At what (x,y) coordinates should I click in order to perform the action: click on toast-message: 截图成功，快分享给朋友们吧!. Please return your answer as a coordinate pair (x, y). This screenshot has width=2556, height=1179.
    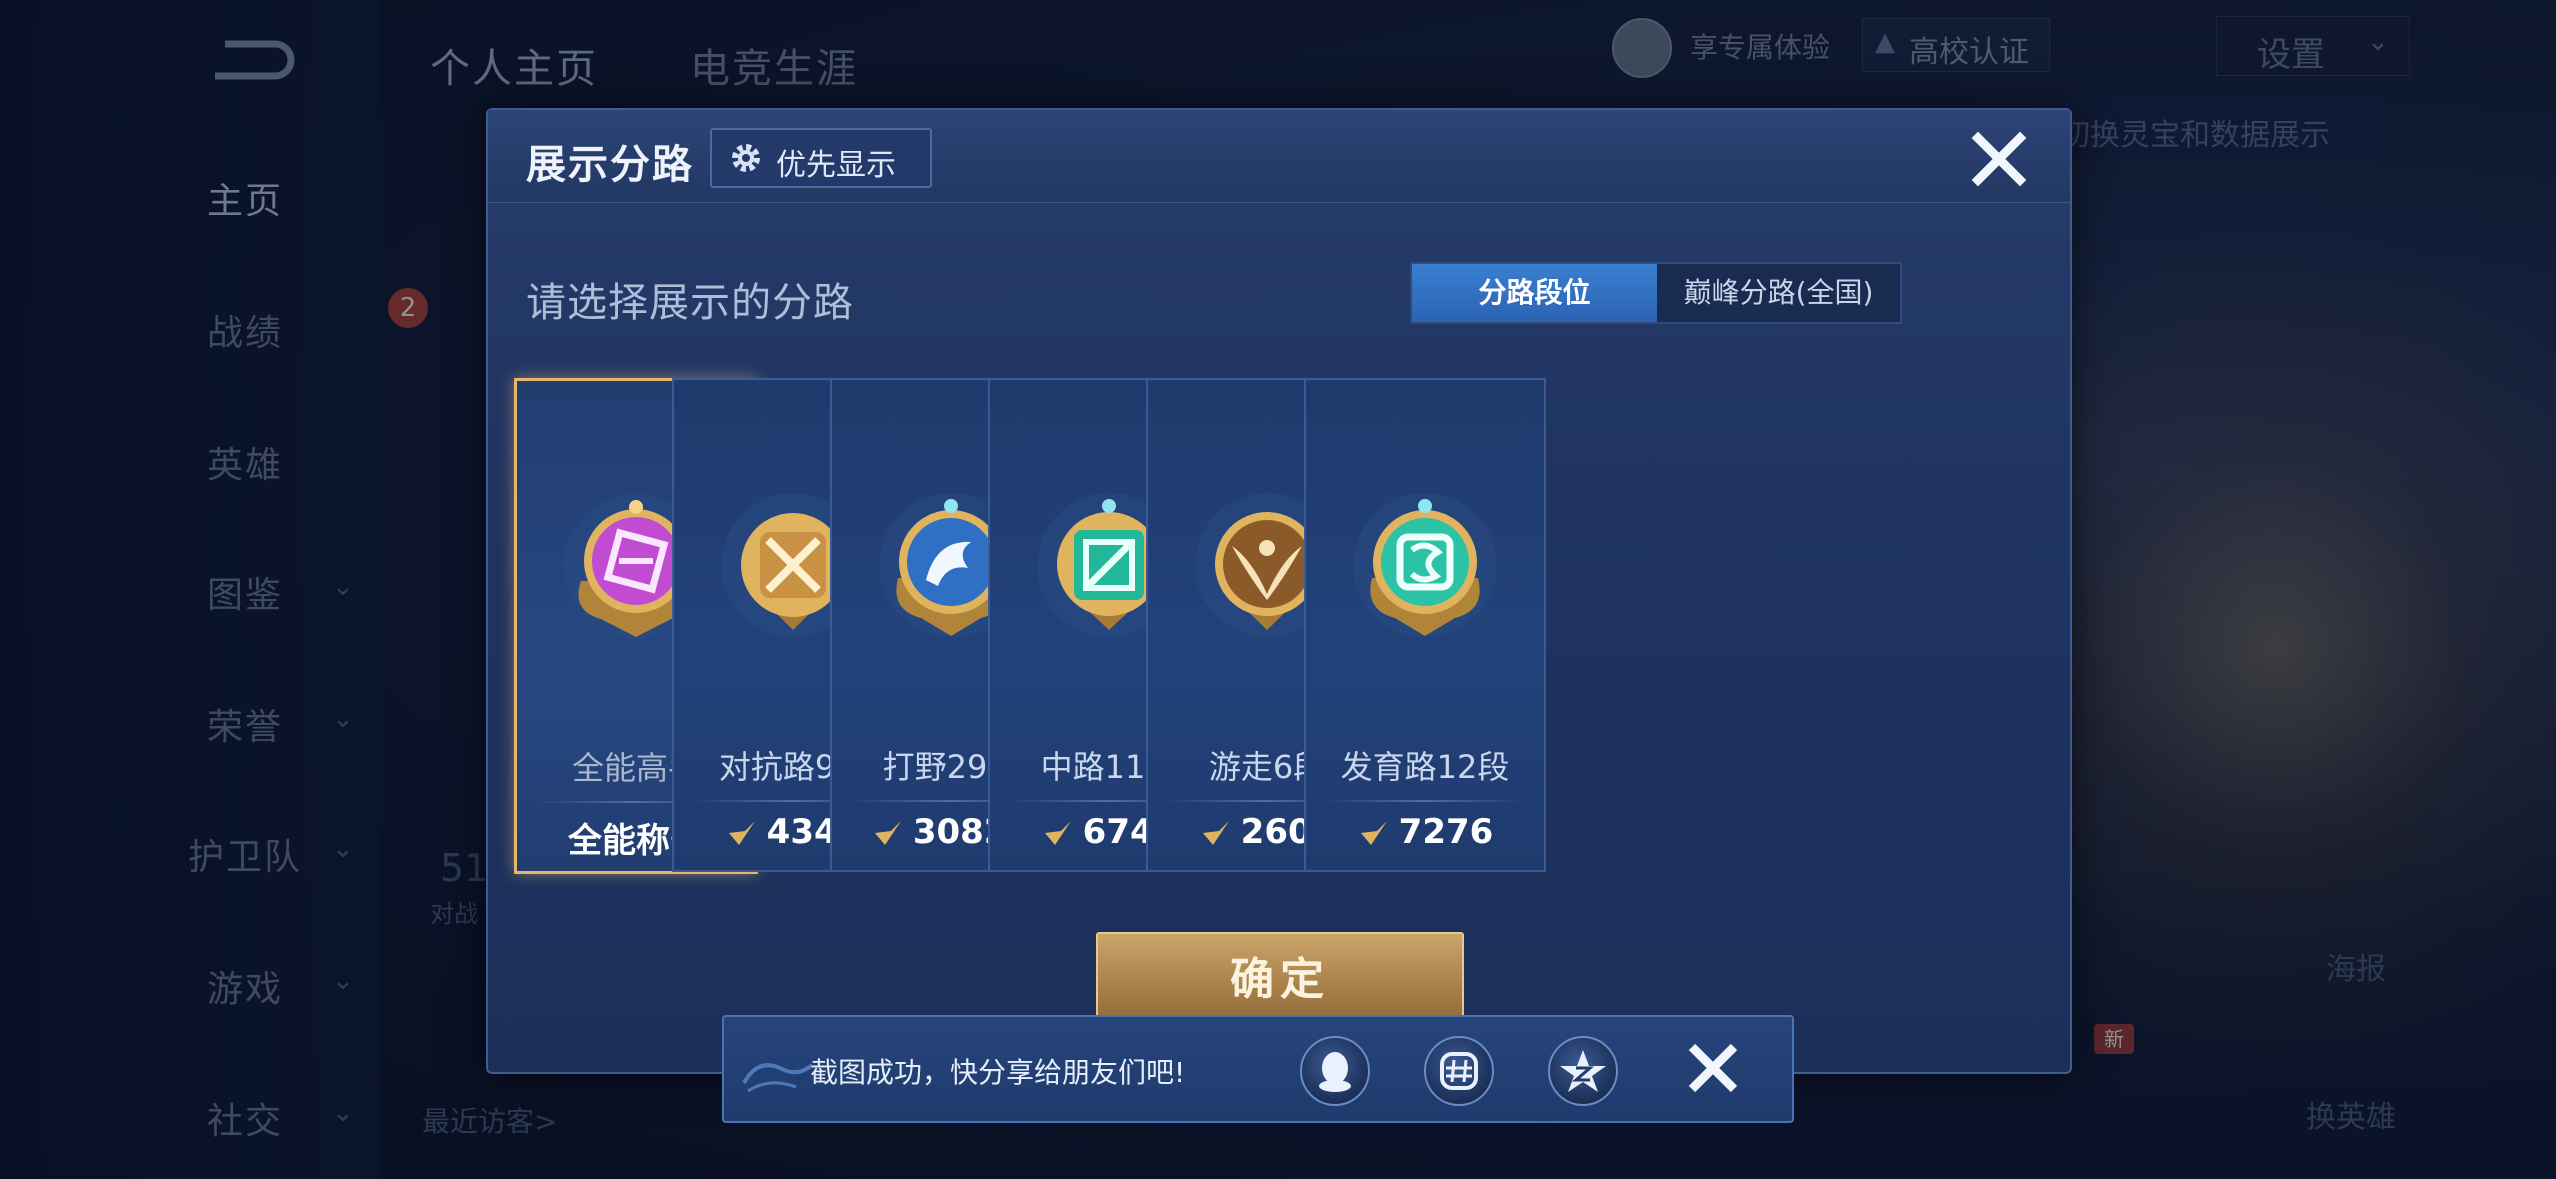
    Looking at the image, I should click on (998, 1072).